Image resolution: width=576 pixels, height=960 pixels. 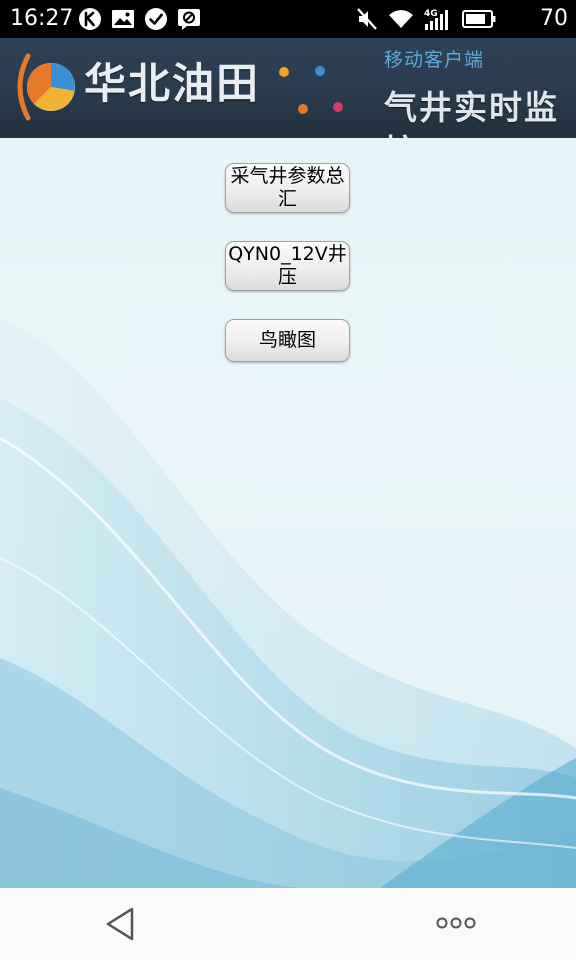 I want to click on notification-icons, so click(x=139, y=19).